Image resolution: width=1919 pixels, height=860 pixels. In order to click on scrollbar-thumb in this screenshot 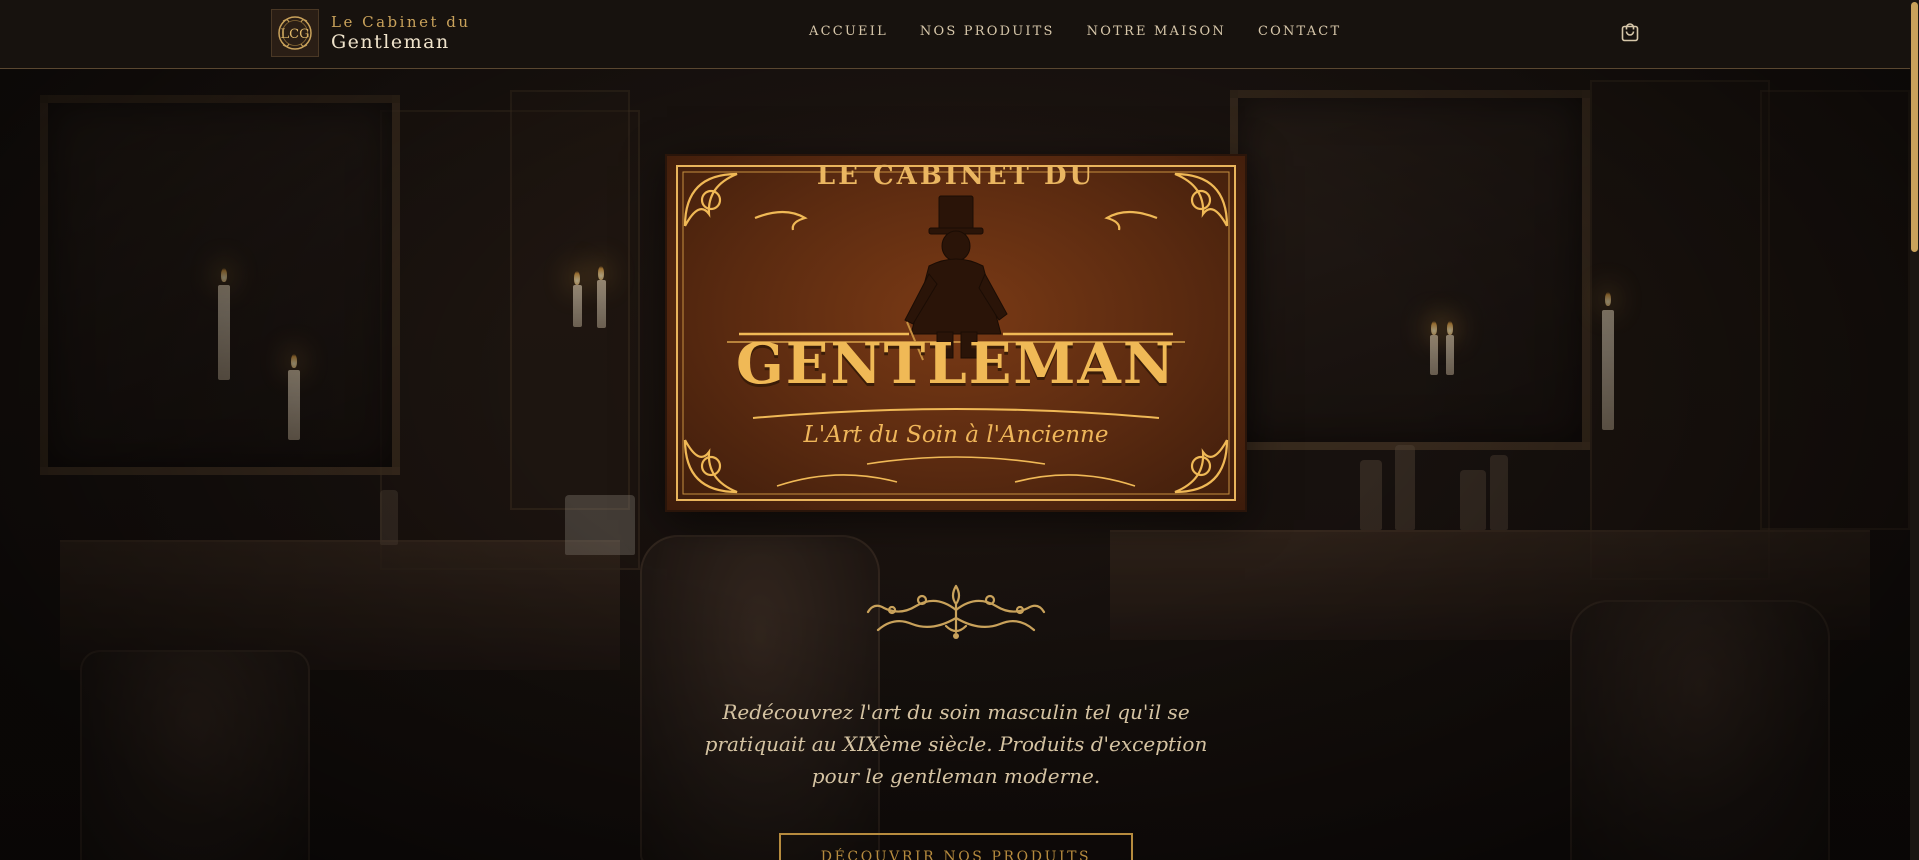, I will do `click(1914, 127)`.